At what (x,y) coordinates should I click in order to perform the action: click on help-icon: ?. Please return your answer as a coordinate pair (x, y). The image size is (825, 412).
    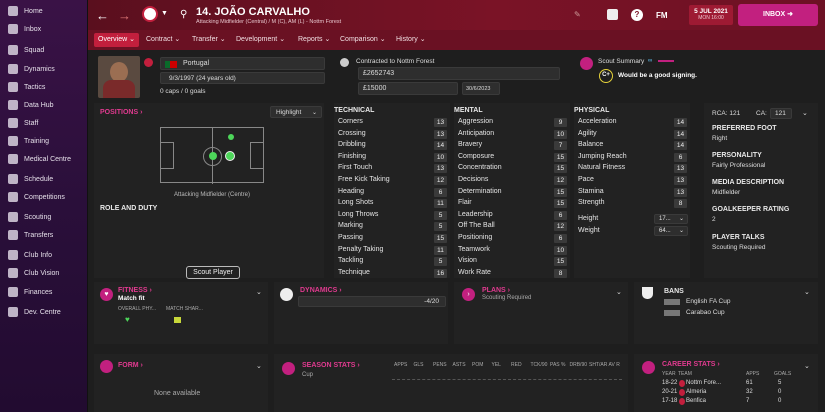
    Looking at the image, I should click on (637, 15).